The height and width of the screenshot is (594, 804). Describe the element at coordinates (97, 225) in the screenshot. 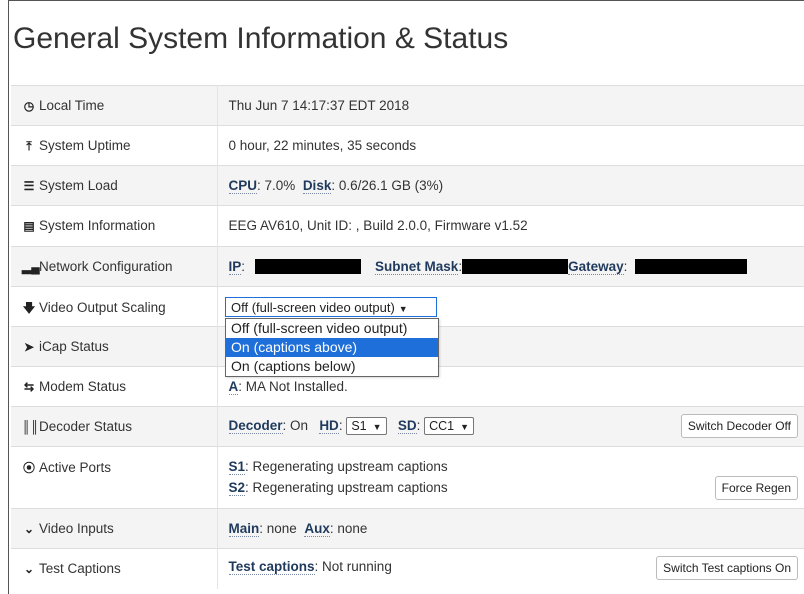

I see `system-information-label: System Information` at that location.